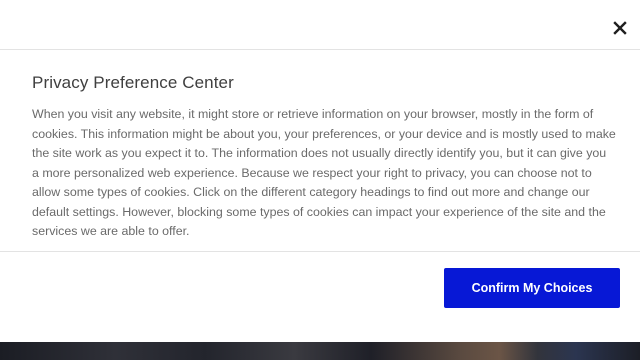 The height and width of the screenshot is (360, 640). Describe the element at coordinates (320, 351) in the screenshot. I see `background-page` at that location.